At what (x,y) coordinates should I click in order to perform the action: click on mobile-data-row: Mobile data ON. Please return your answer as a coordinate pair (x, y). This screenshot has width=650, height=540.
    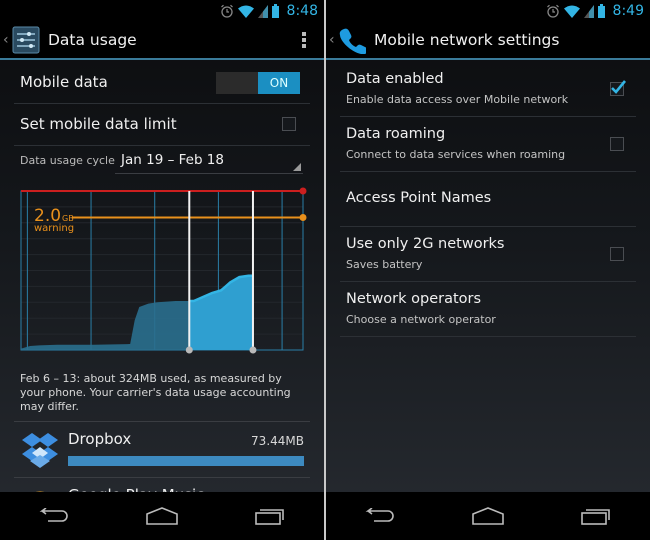
    Looking at the image, I should click on (162, 83).